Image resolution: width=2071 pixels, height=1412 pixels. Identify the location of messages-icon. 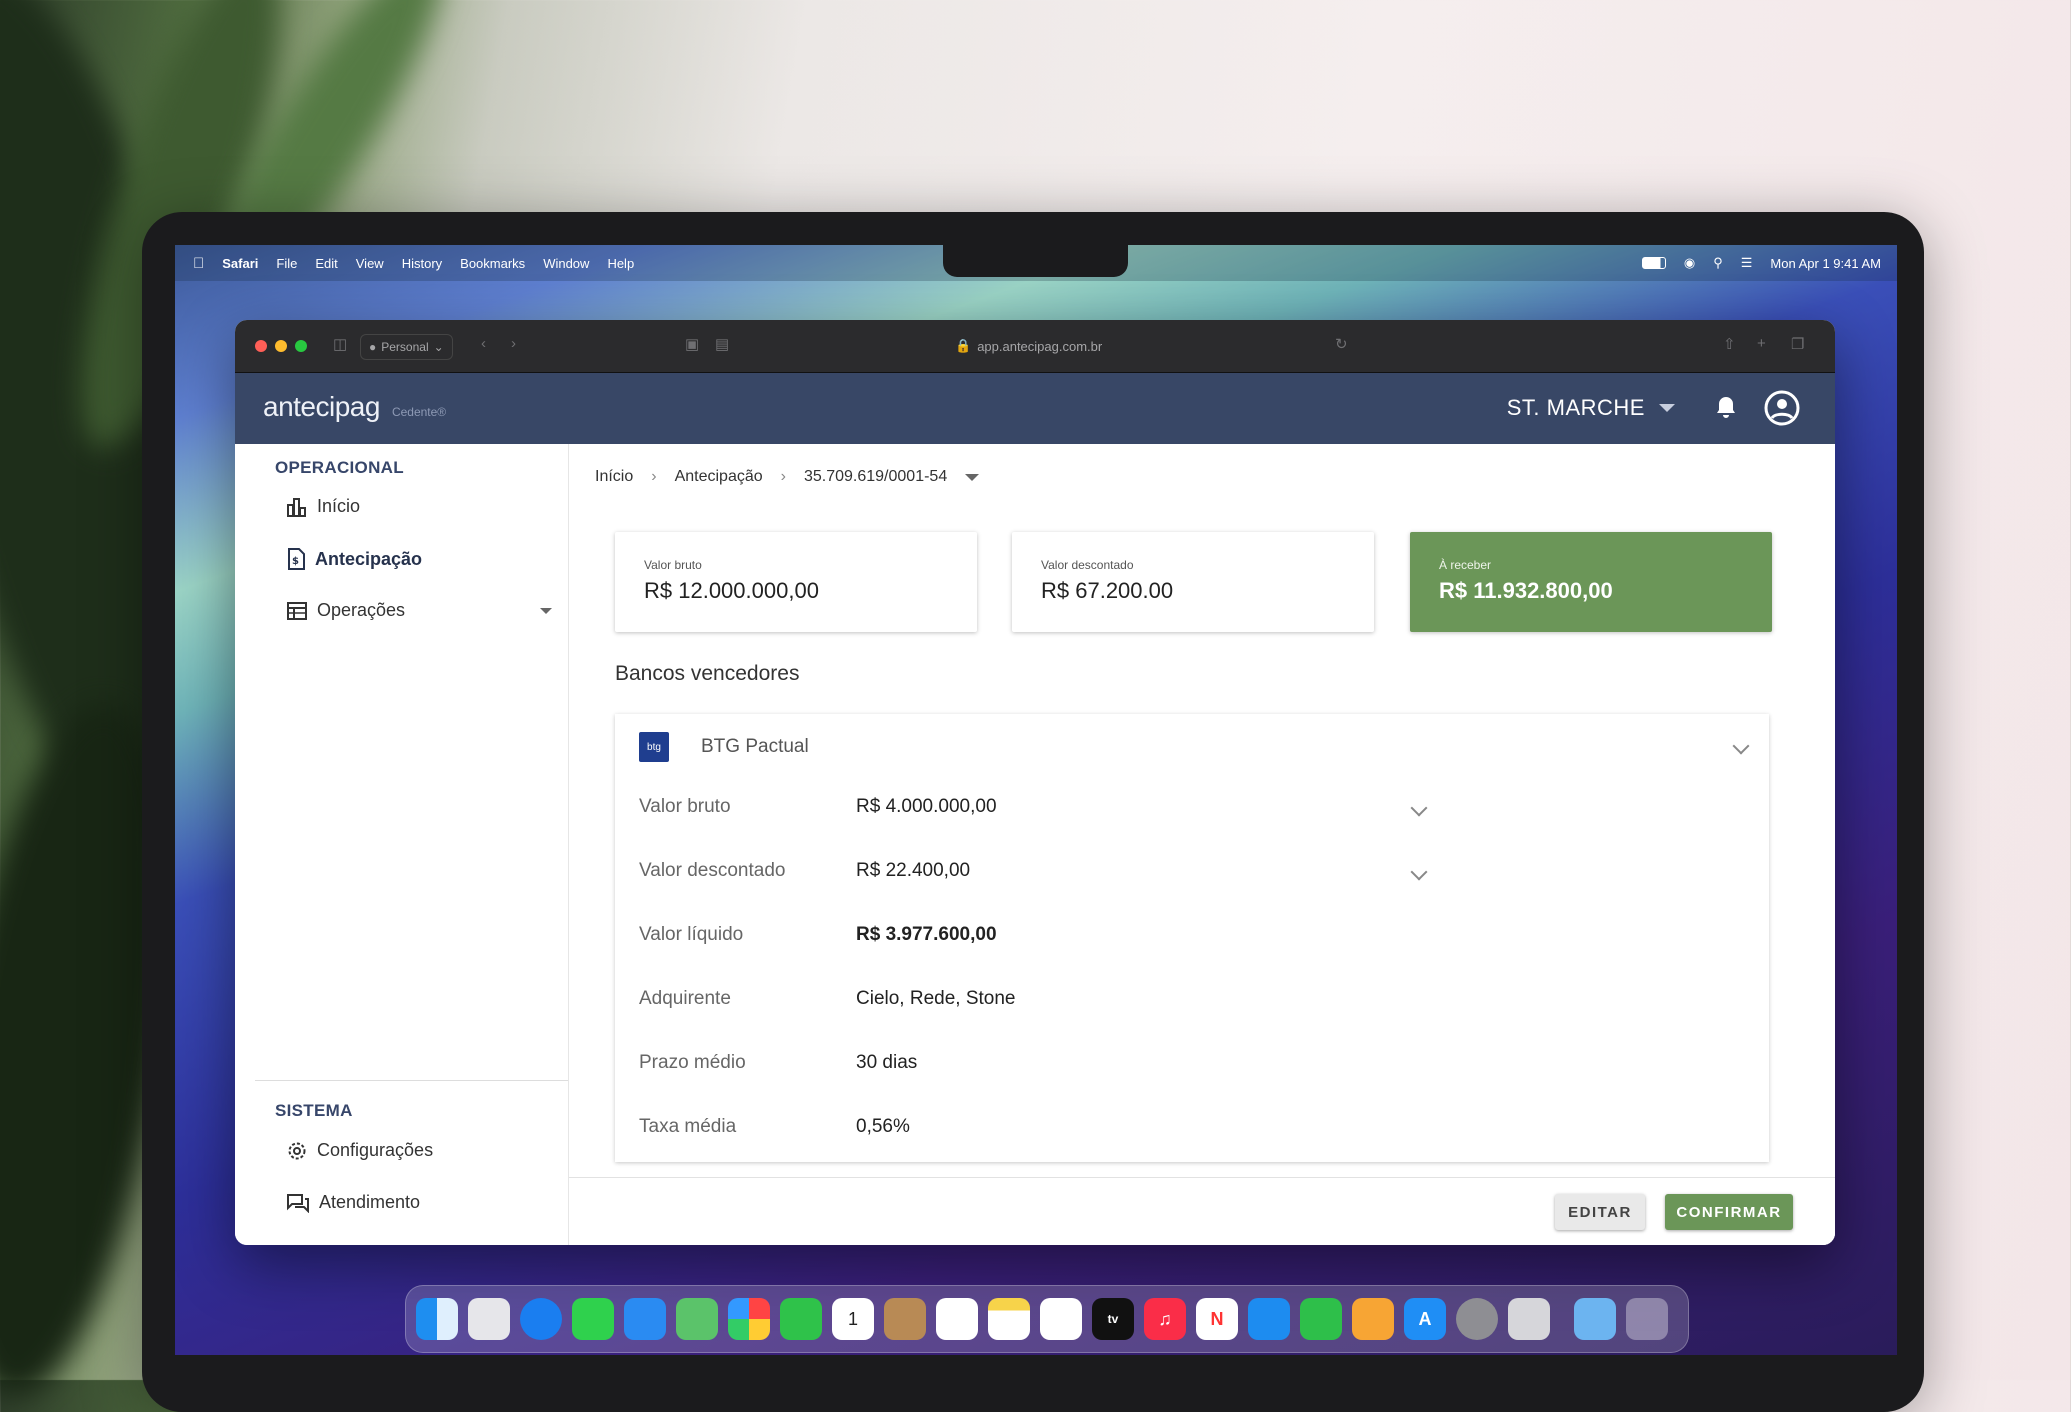
(593, 1319).